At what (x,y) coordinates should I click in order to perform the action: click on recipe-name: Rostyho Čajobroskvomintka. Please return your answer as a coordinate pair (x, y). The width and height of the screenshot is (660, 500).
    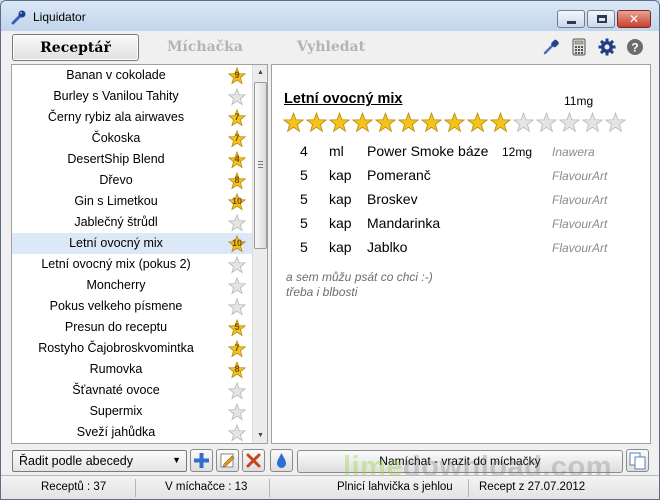
    Looking at the image, I should click on (116, 348).